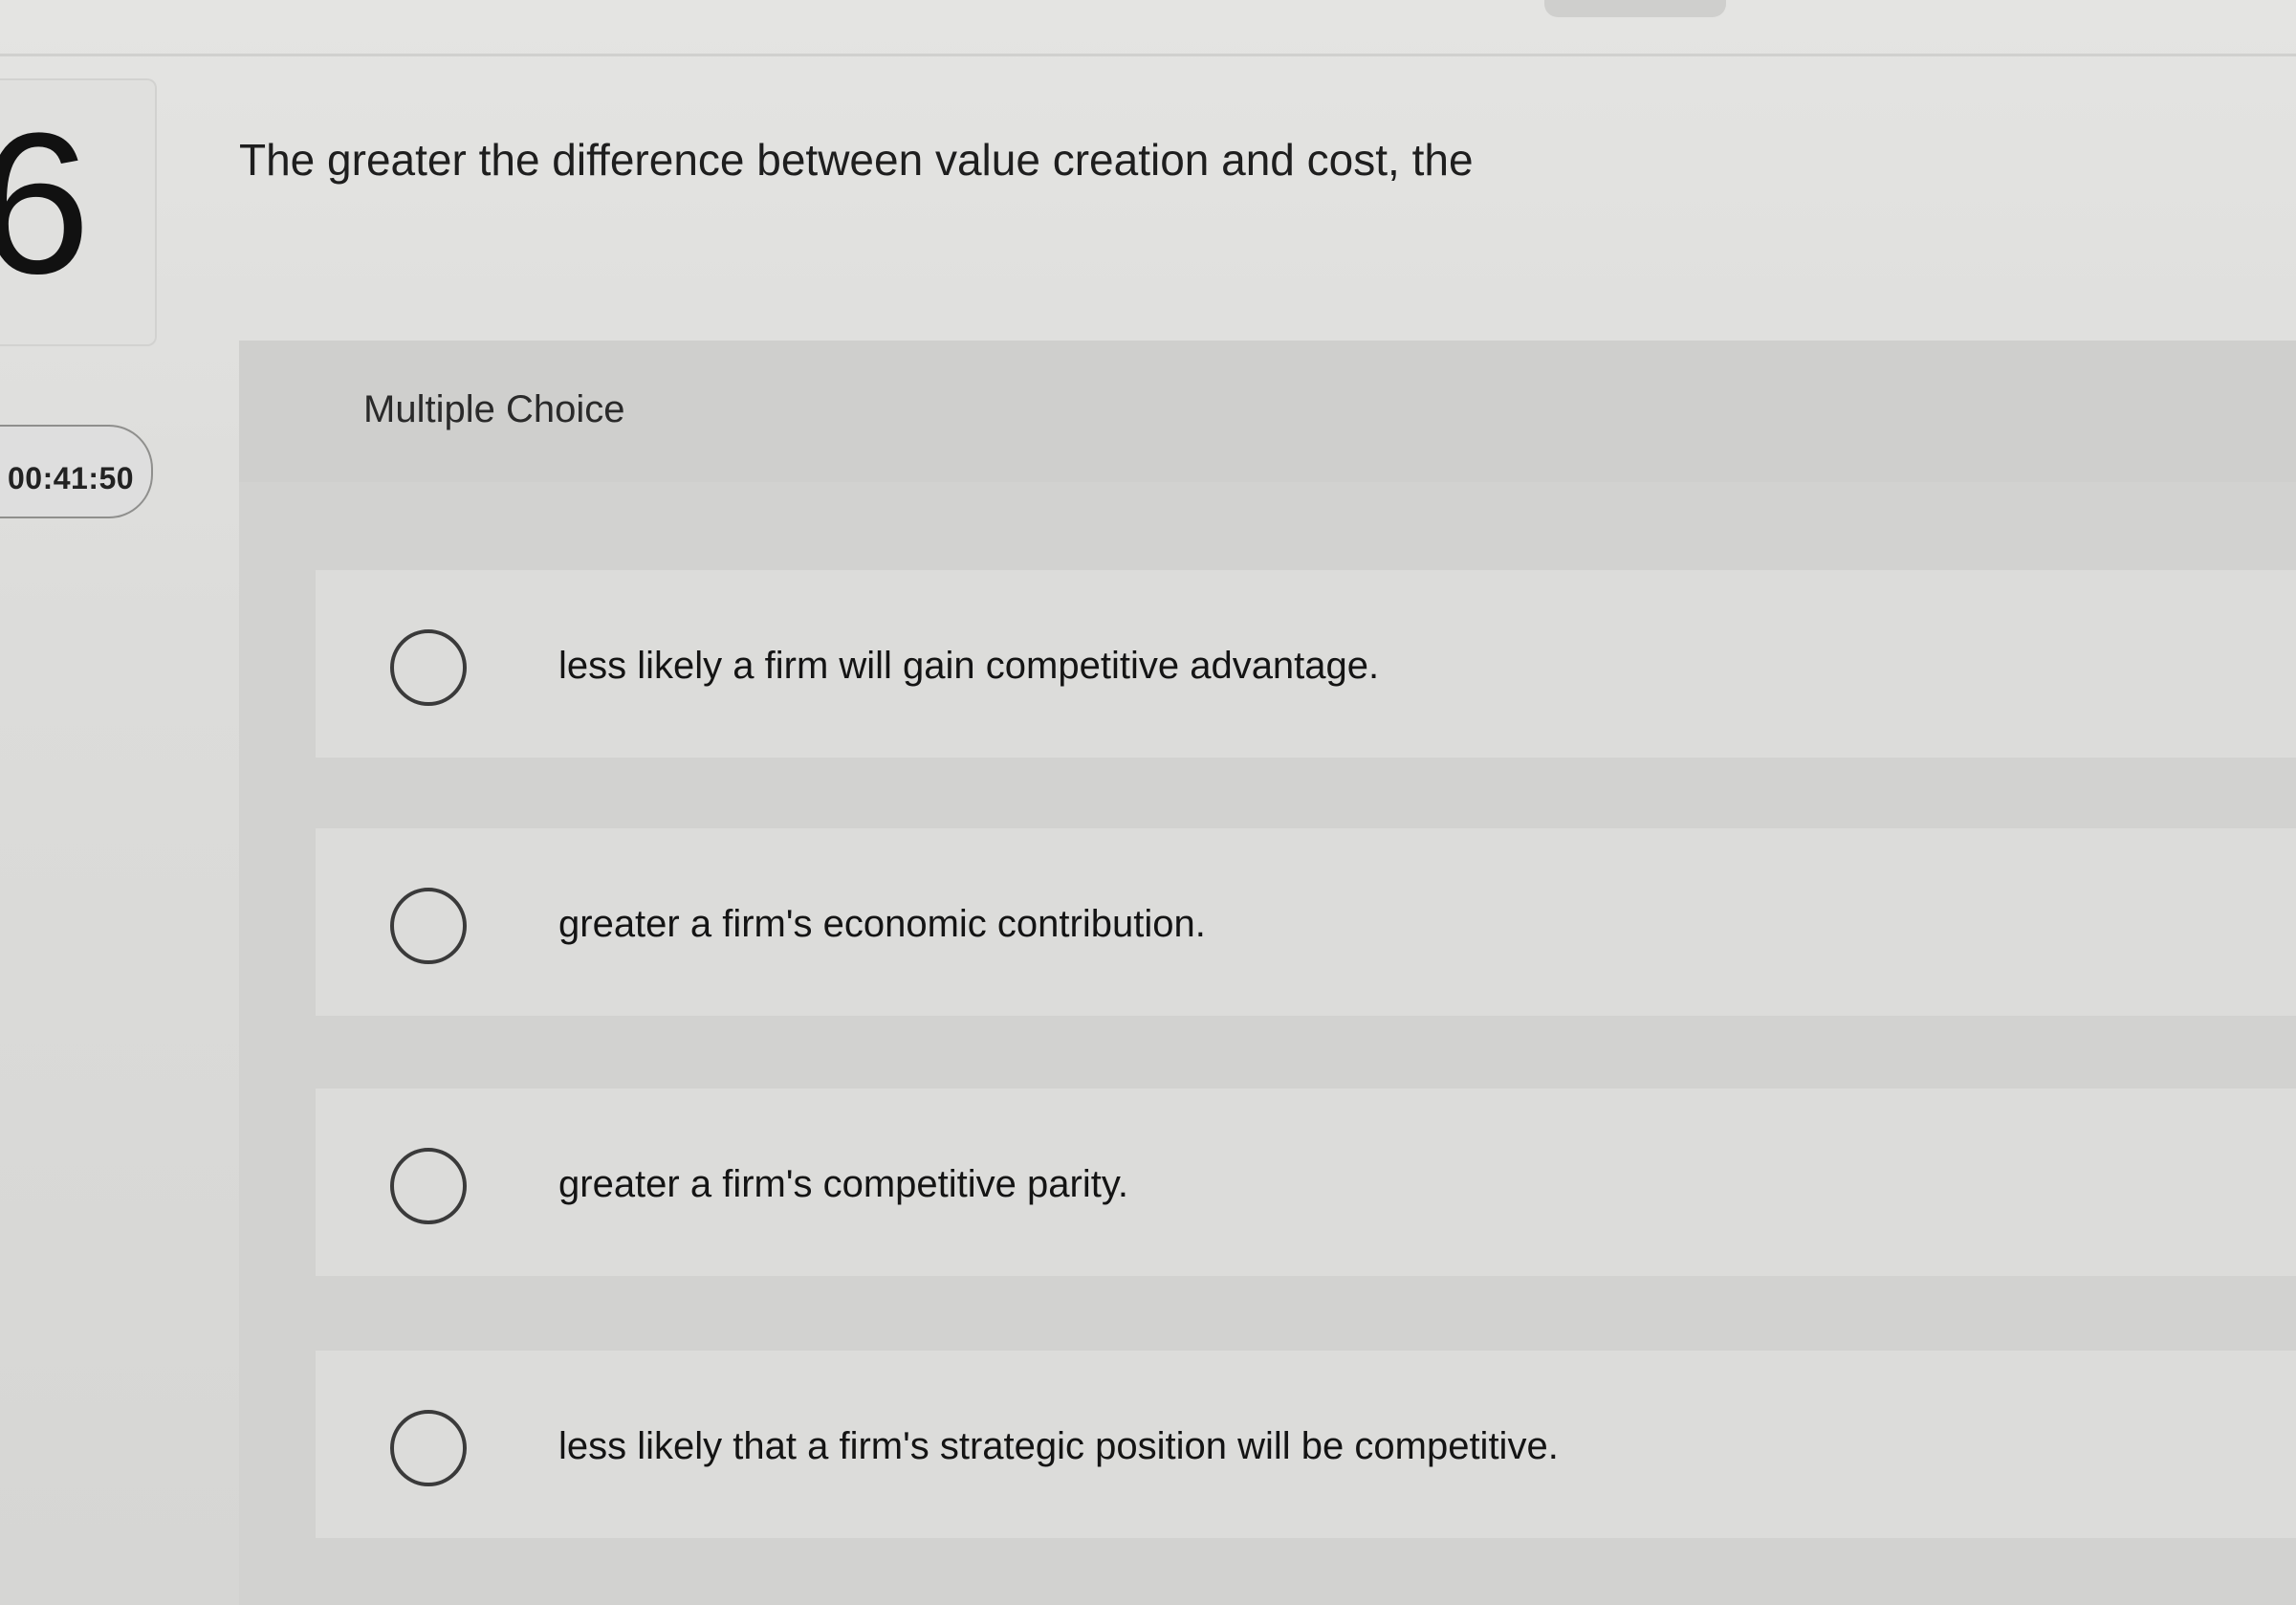  I want to click on answer-option-2: greater a firm's economic contribution., so click(1306, 922).